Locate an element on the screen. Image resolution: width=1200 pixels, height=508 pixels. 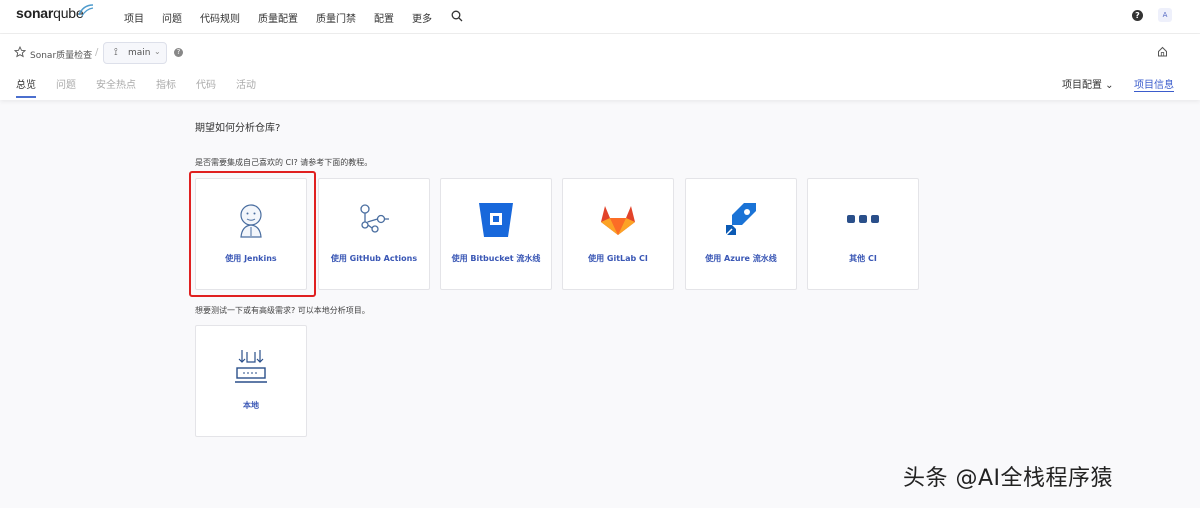
help-icon: ? is located at coordinates (1137, 15).